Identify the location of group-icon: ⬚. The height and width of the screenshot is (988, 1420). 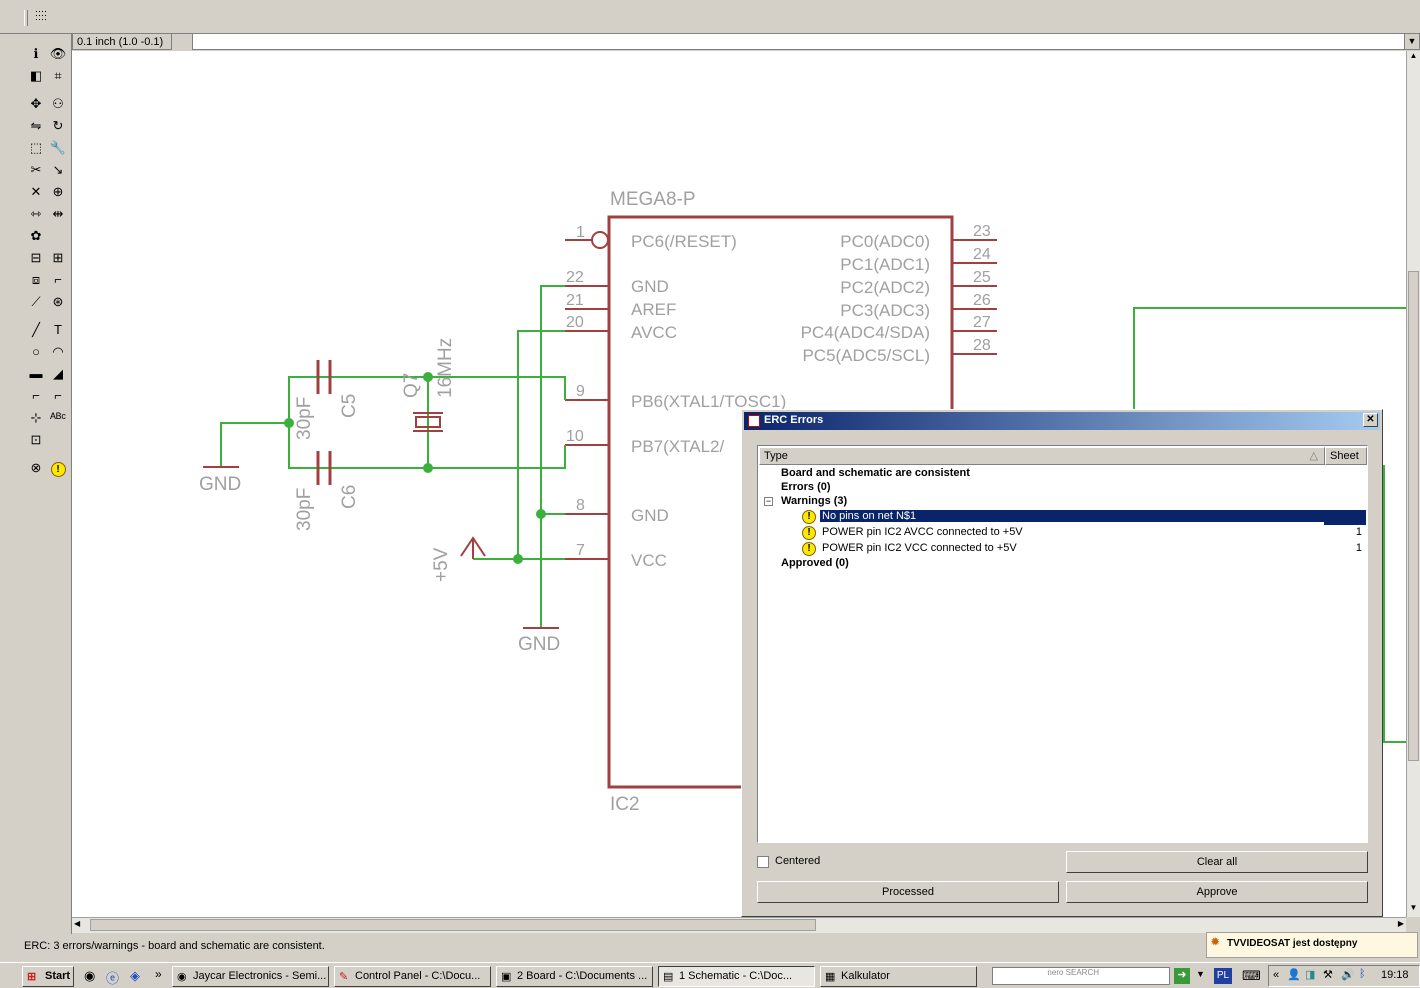
(36, 148).